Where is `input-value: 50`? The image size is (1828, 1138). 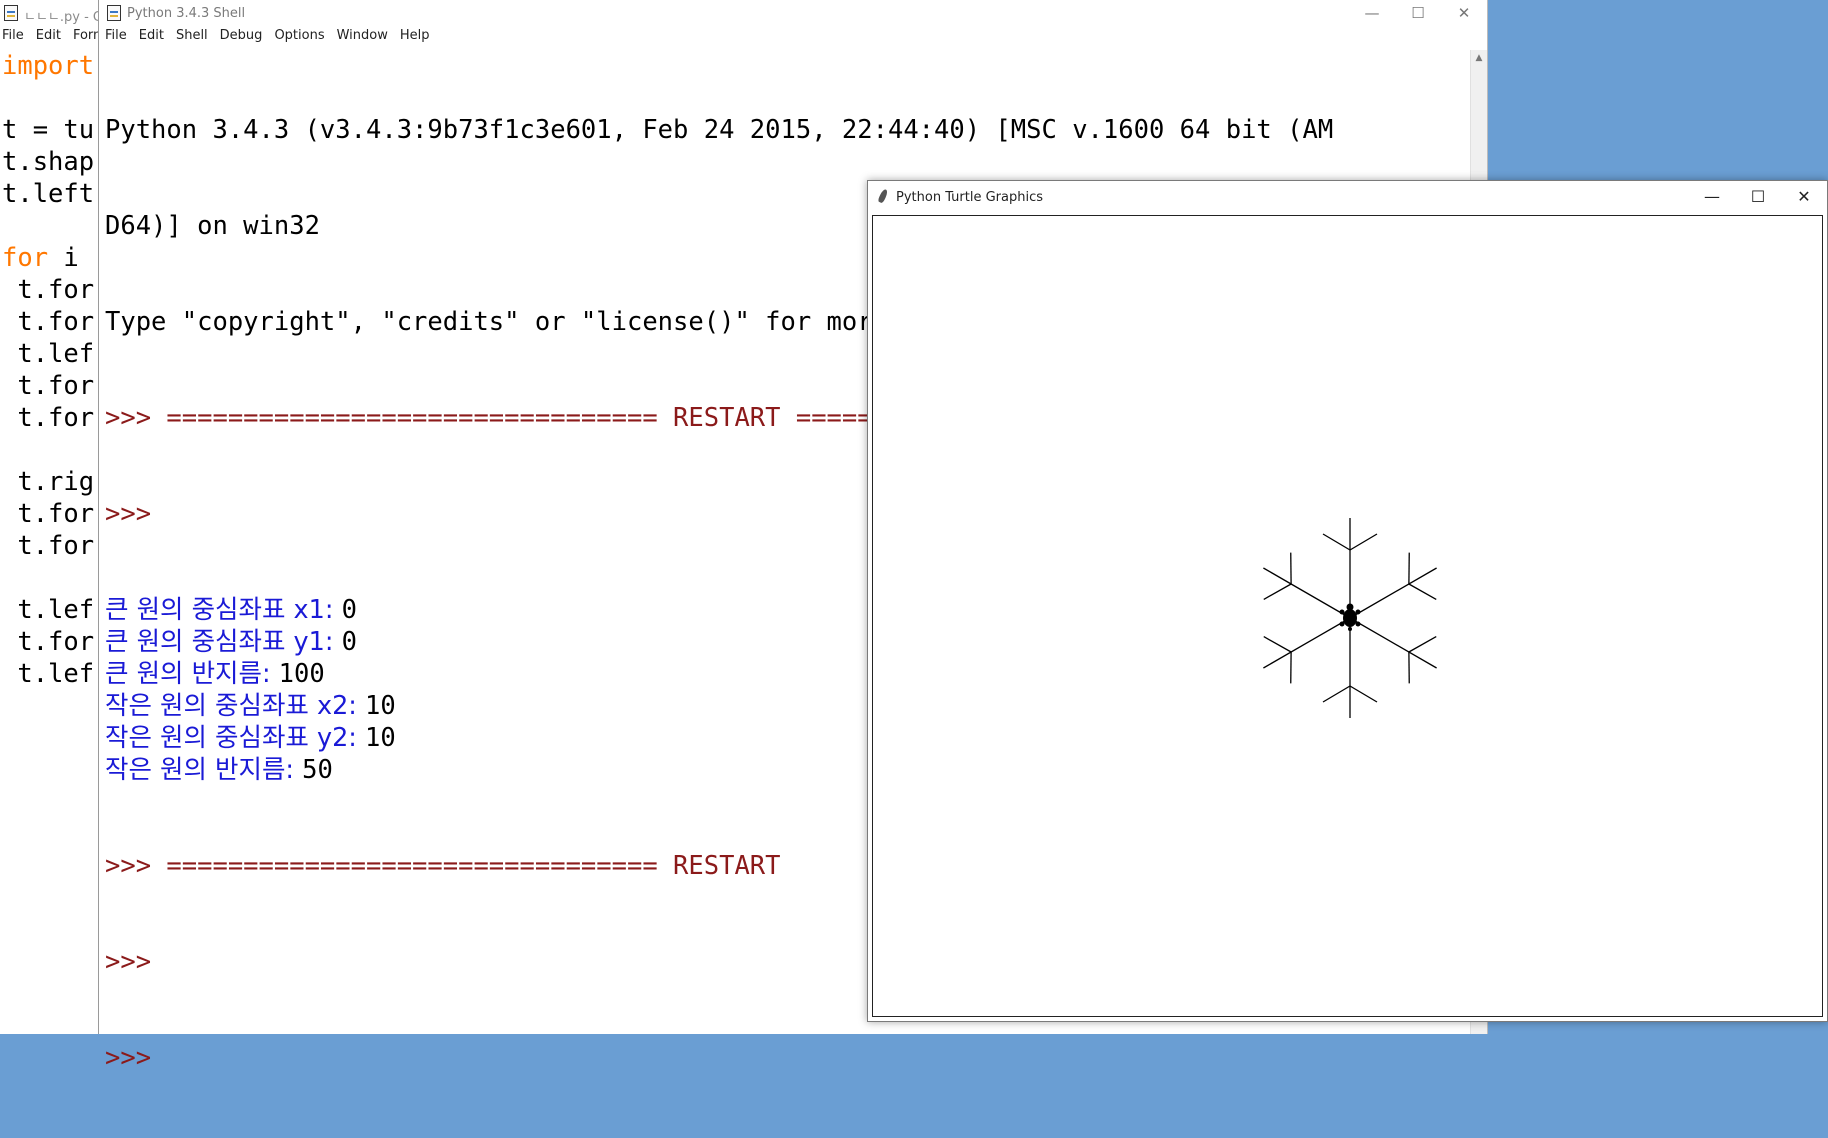 input-value: 50 is located at coordinates (317, 770).